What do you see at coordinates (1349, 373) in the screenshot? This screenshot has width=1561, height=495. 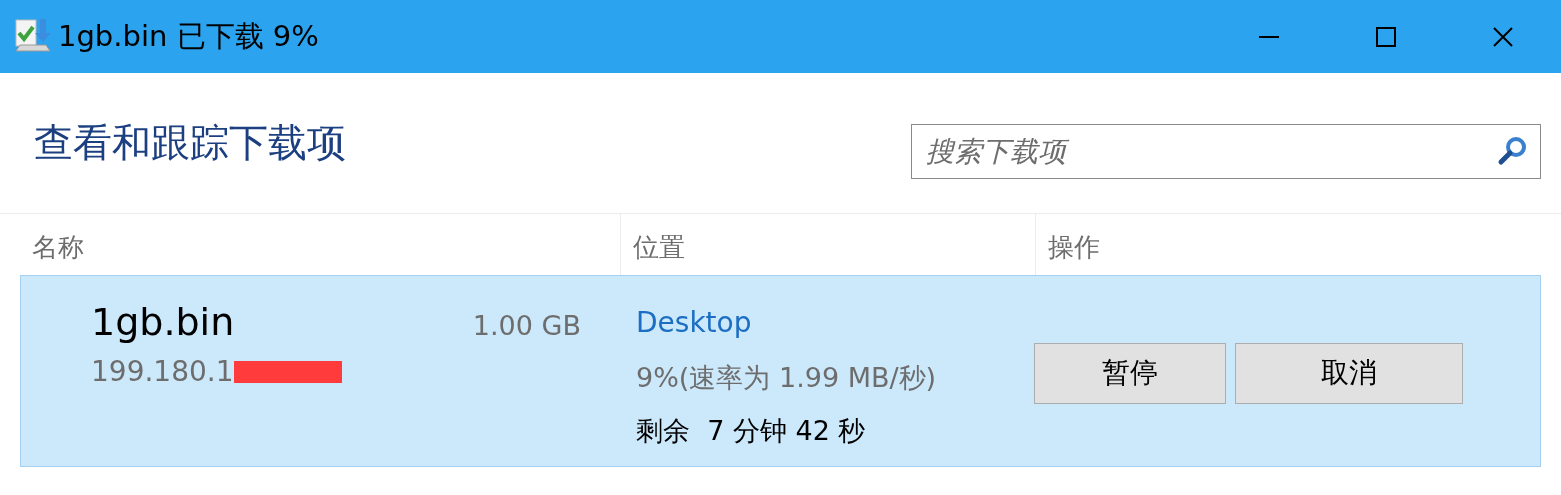 I see `cancel-button: 取消` at bounding box center [1349, 373].